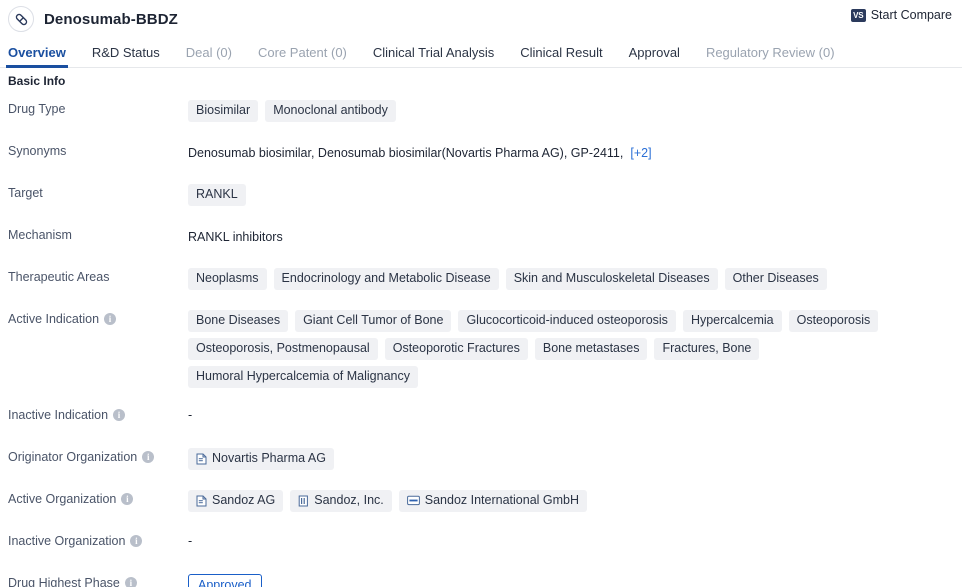  I want to click on label-active-organization: Active Organization i, so click(98, 497).